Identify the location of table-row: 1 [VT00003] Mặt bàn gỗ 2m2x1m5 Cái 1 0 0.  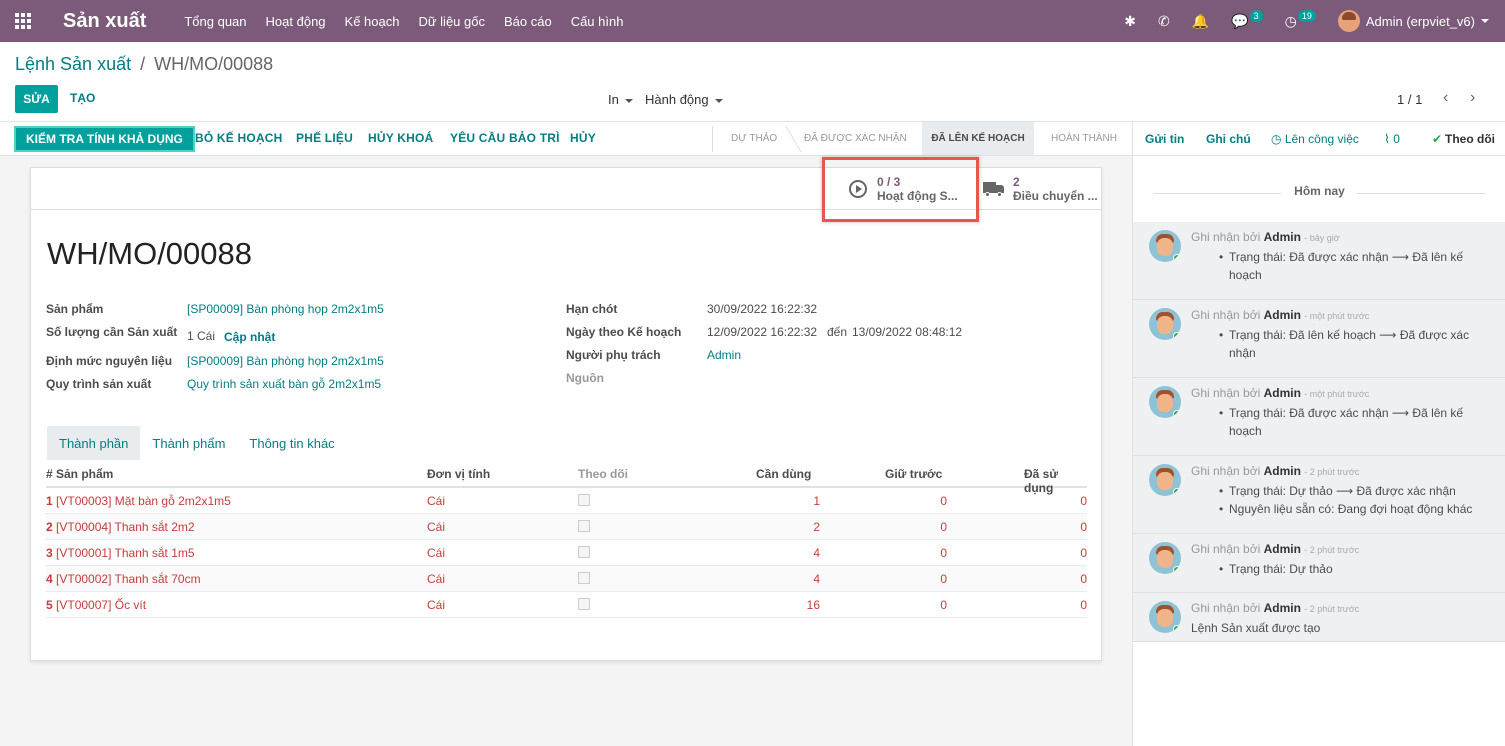
(566, 501).